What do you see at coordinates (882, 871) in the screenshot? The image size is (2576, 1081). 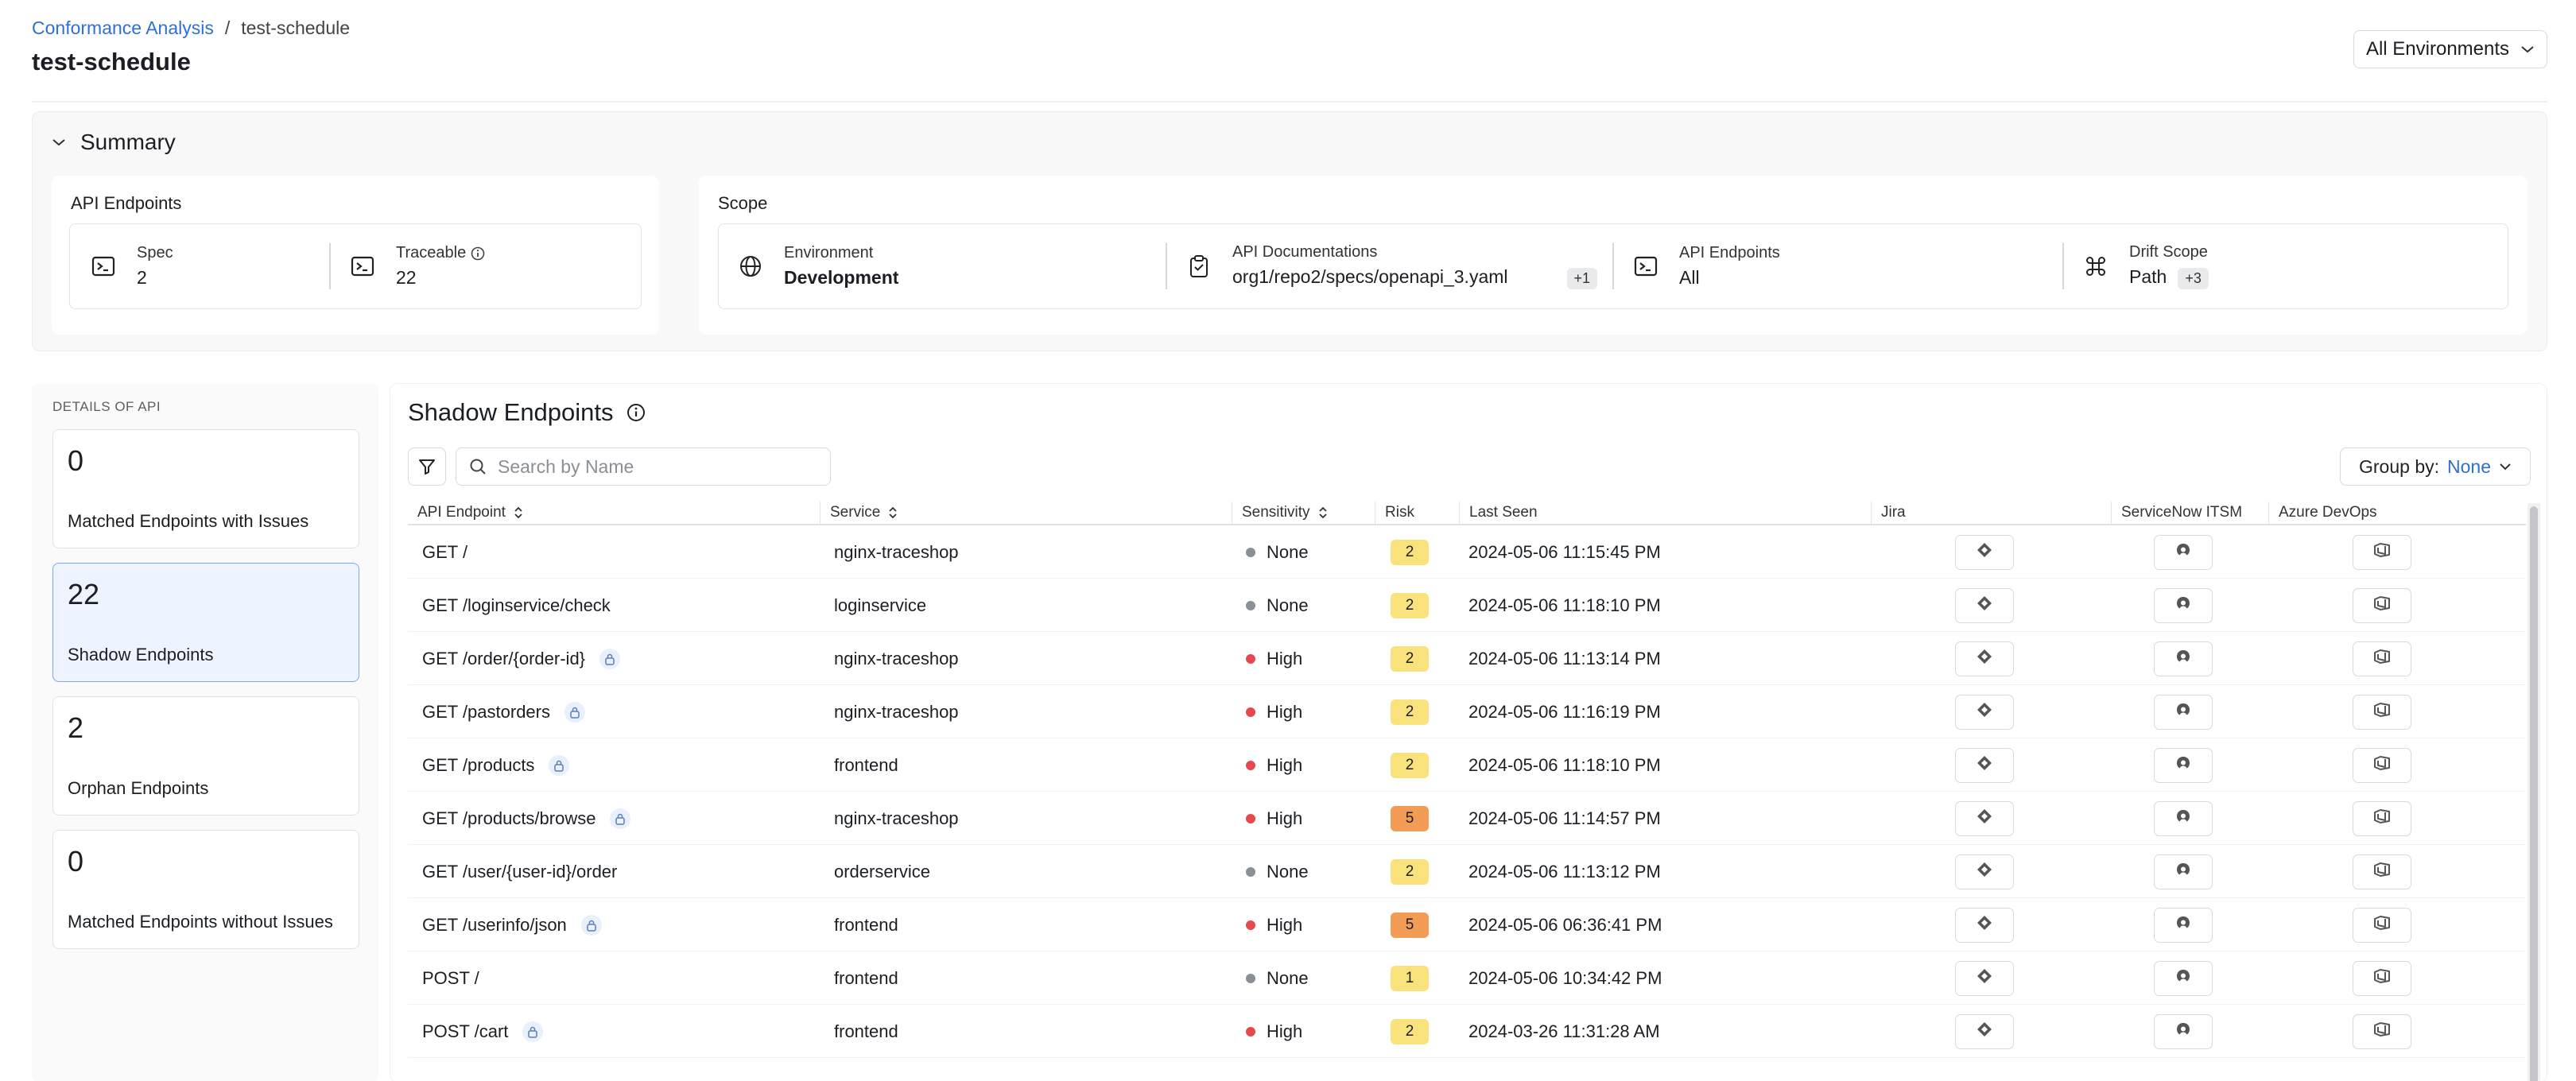 I see `service-cell: orderservice` at bounding box center [882, 871].